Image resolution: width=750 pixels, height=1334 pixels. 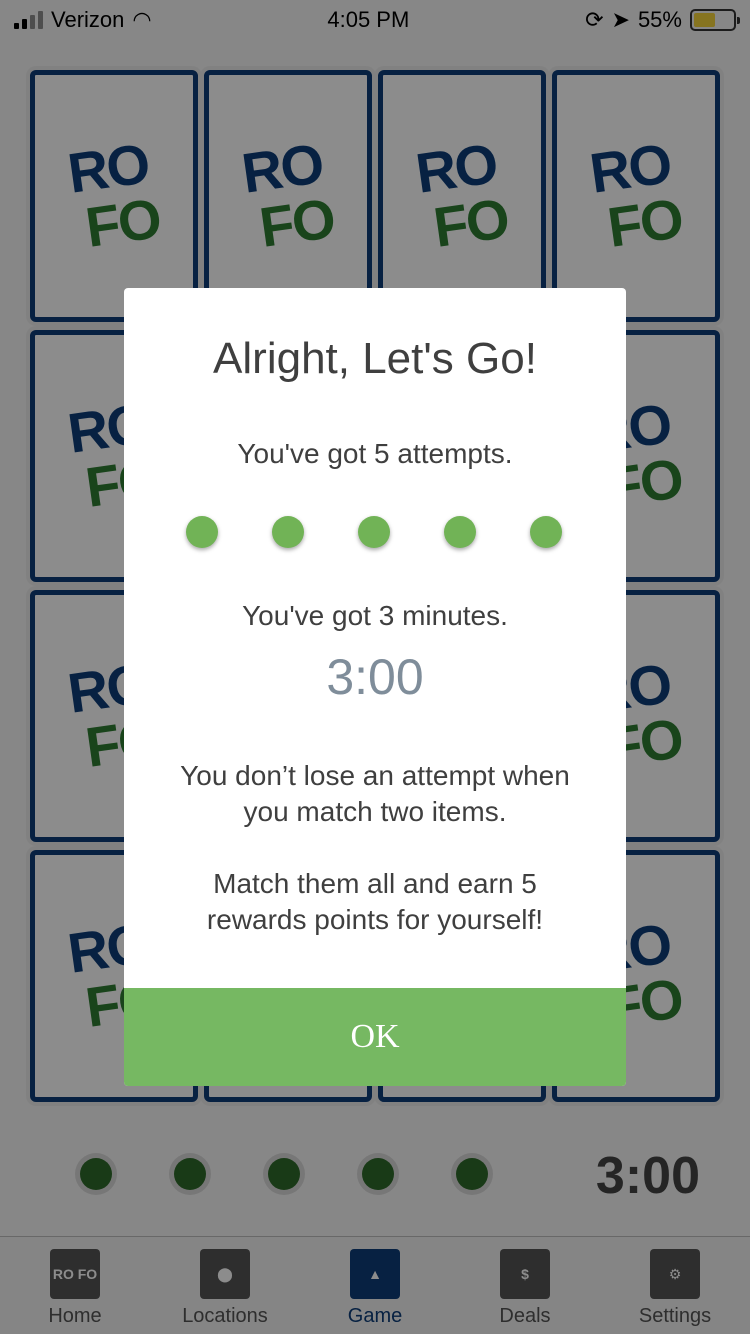 I want to click on attempts-text: You've got 5 attempts., so click(x=375, y=453).